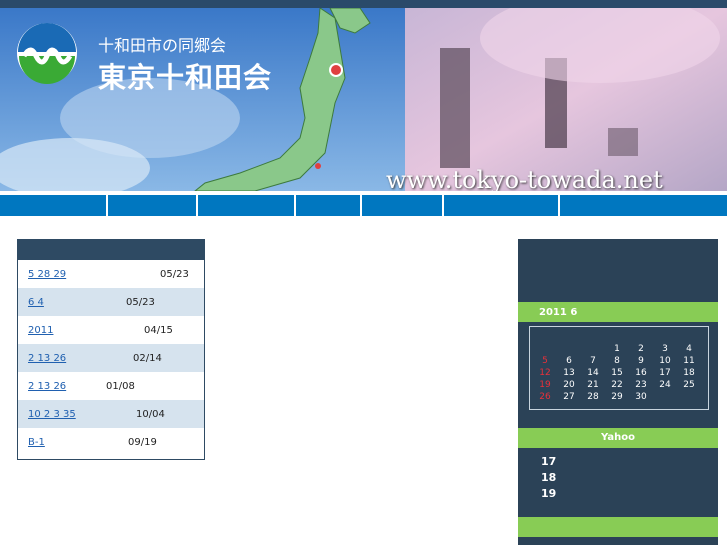  What do you see at coordinates (77, 414) in the screenshot?
I see `news-link: 10 2 3 35` at bounding box center [77, 414].